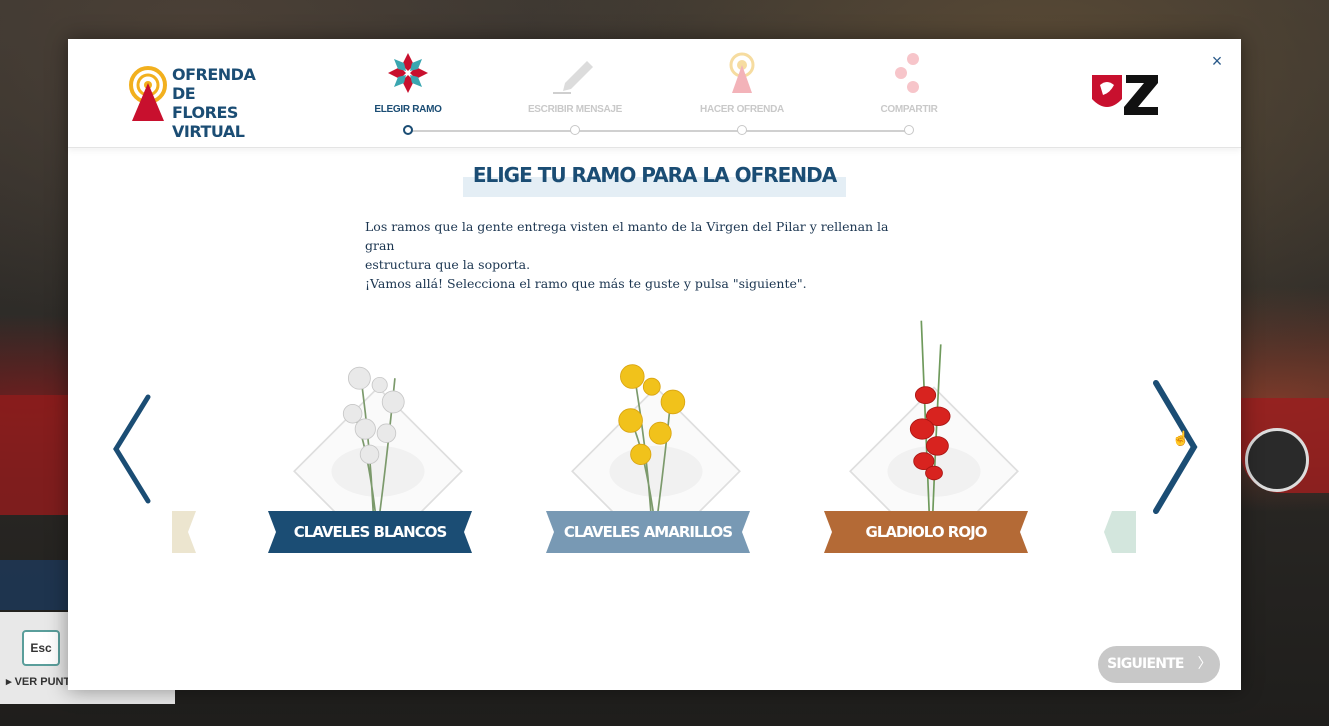 Image resolution: width=1329 pixels, height=726 pixels. What do you see at coordinates (378, 452) in the screenshot?
I see `white-carnation-image` at bounding box center [378, 452].